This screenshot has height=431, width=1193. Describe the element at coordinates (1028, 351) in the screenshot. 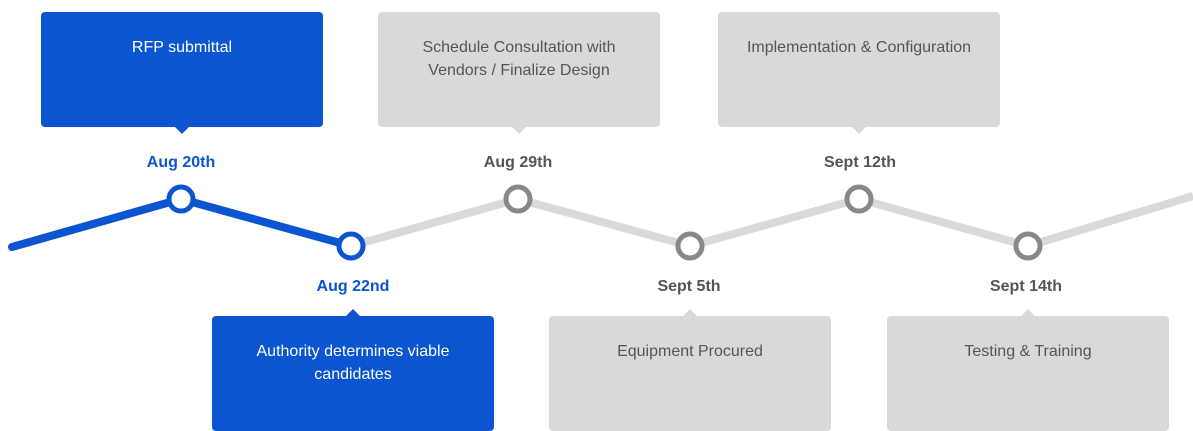

I see `milestone-label: Testing & Training` at that location.